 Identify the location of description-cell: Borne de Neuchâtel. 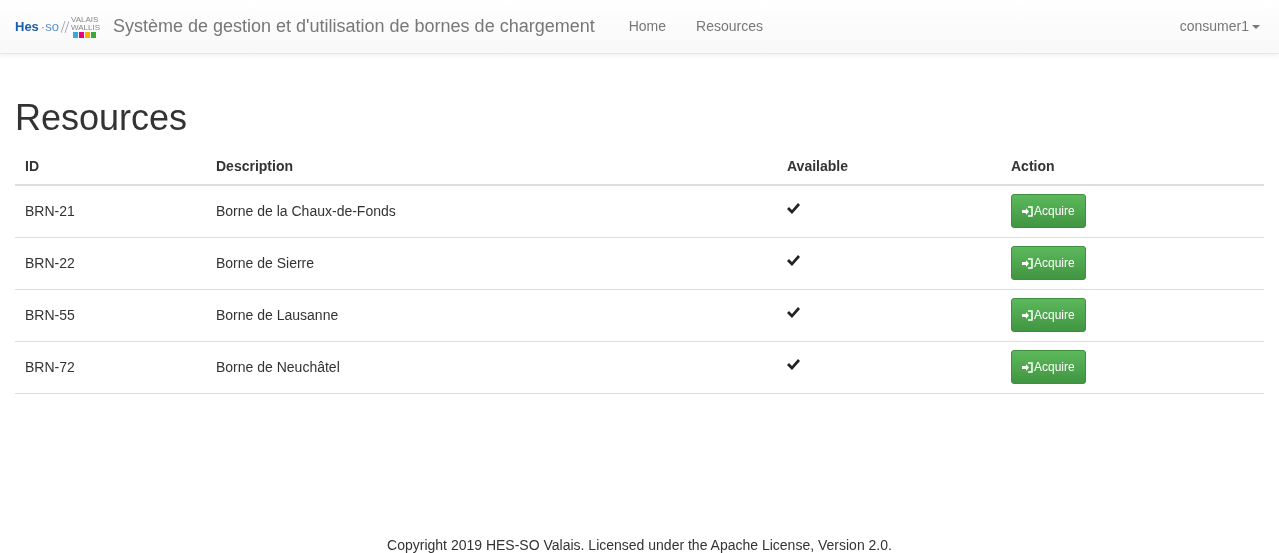
(278, 366).